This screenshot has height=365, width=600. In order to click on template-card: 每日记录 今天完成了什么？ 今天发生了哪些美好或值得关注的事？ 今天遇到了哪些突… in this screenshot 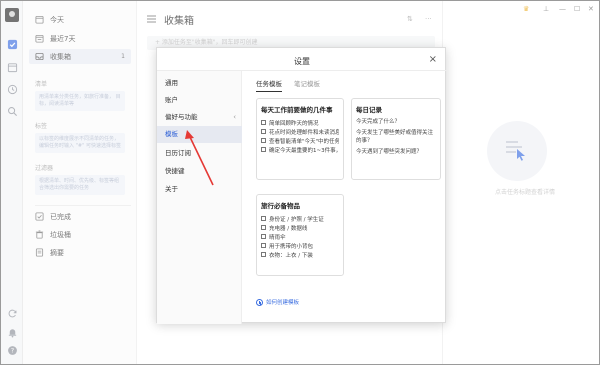, I will do `click(396, 139)`.